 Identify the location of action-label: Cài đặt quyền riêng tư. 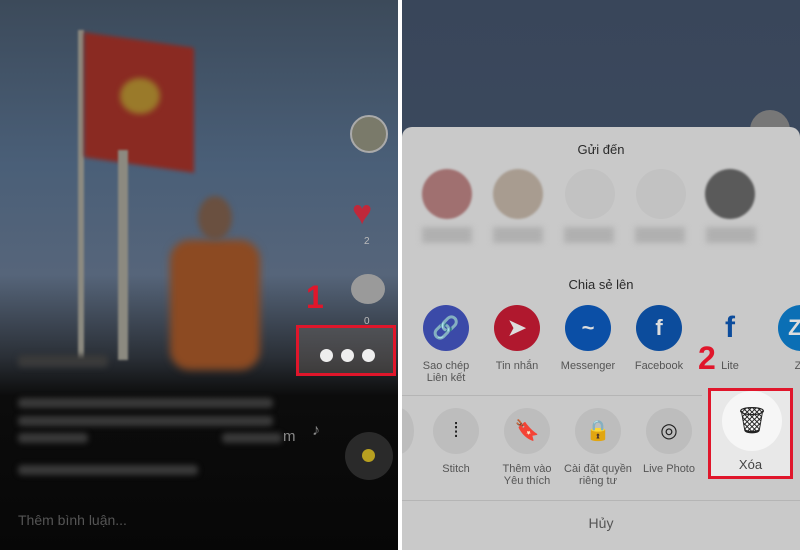
(598, 475).